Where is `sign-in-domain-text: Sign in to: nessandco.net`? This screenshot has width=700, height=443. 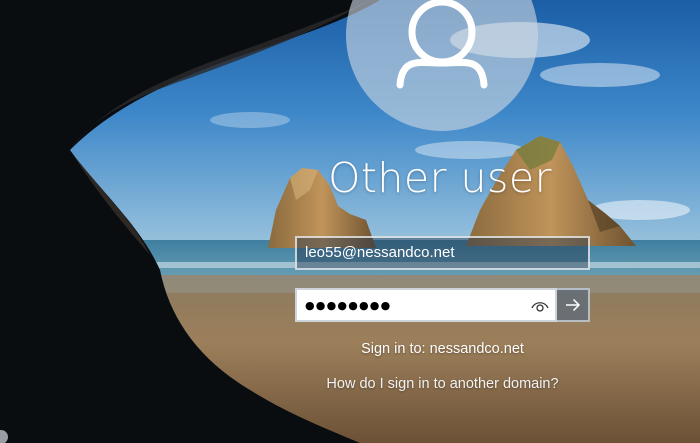 sign-in-domain-text: Sign in to: nessandco.net is located at coordinates (442, 349).